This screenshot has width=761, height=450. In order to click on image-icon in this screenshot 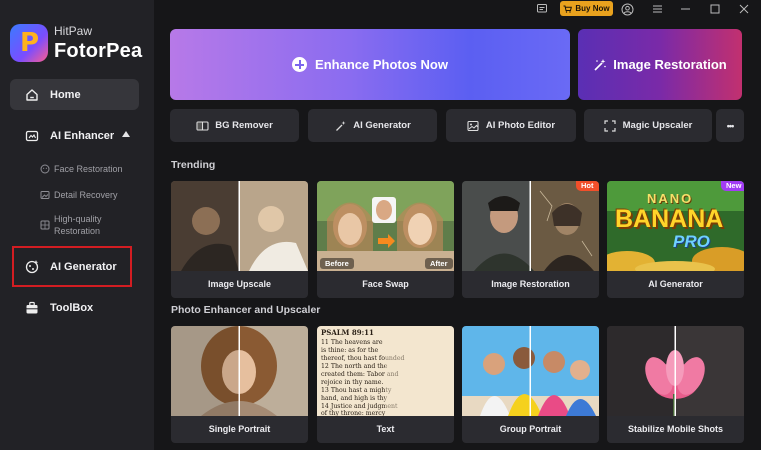, I will do `click(45, 195)`.